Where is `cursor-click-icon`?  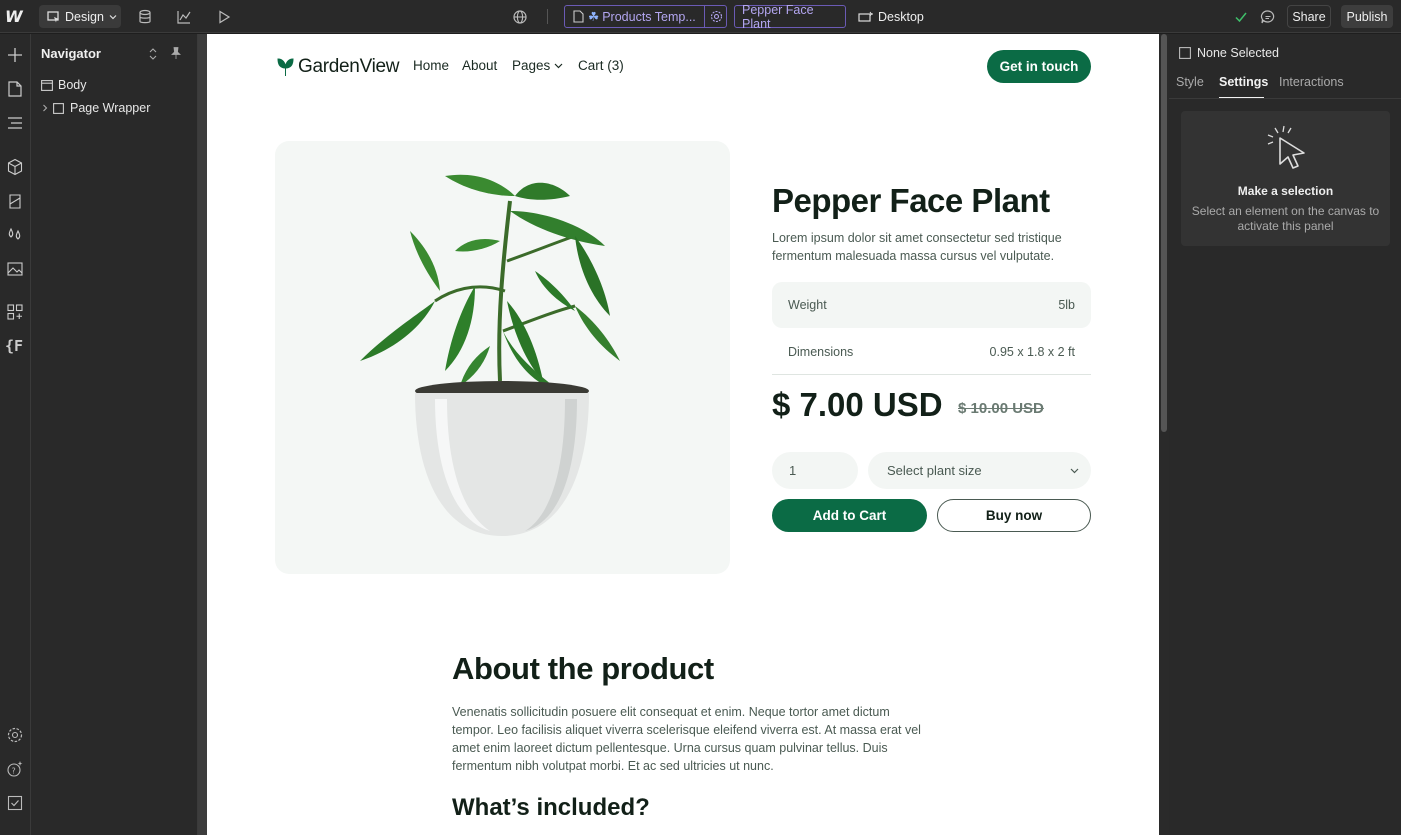
cursor-click-icon is located at coordinates (1286, 147).